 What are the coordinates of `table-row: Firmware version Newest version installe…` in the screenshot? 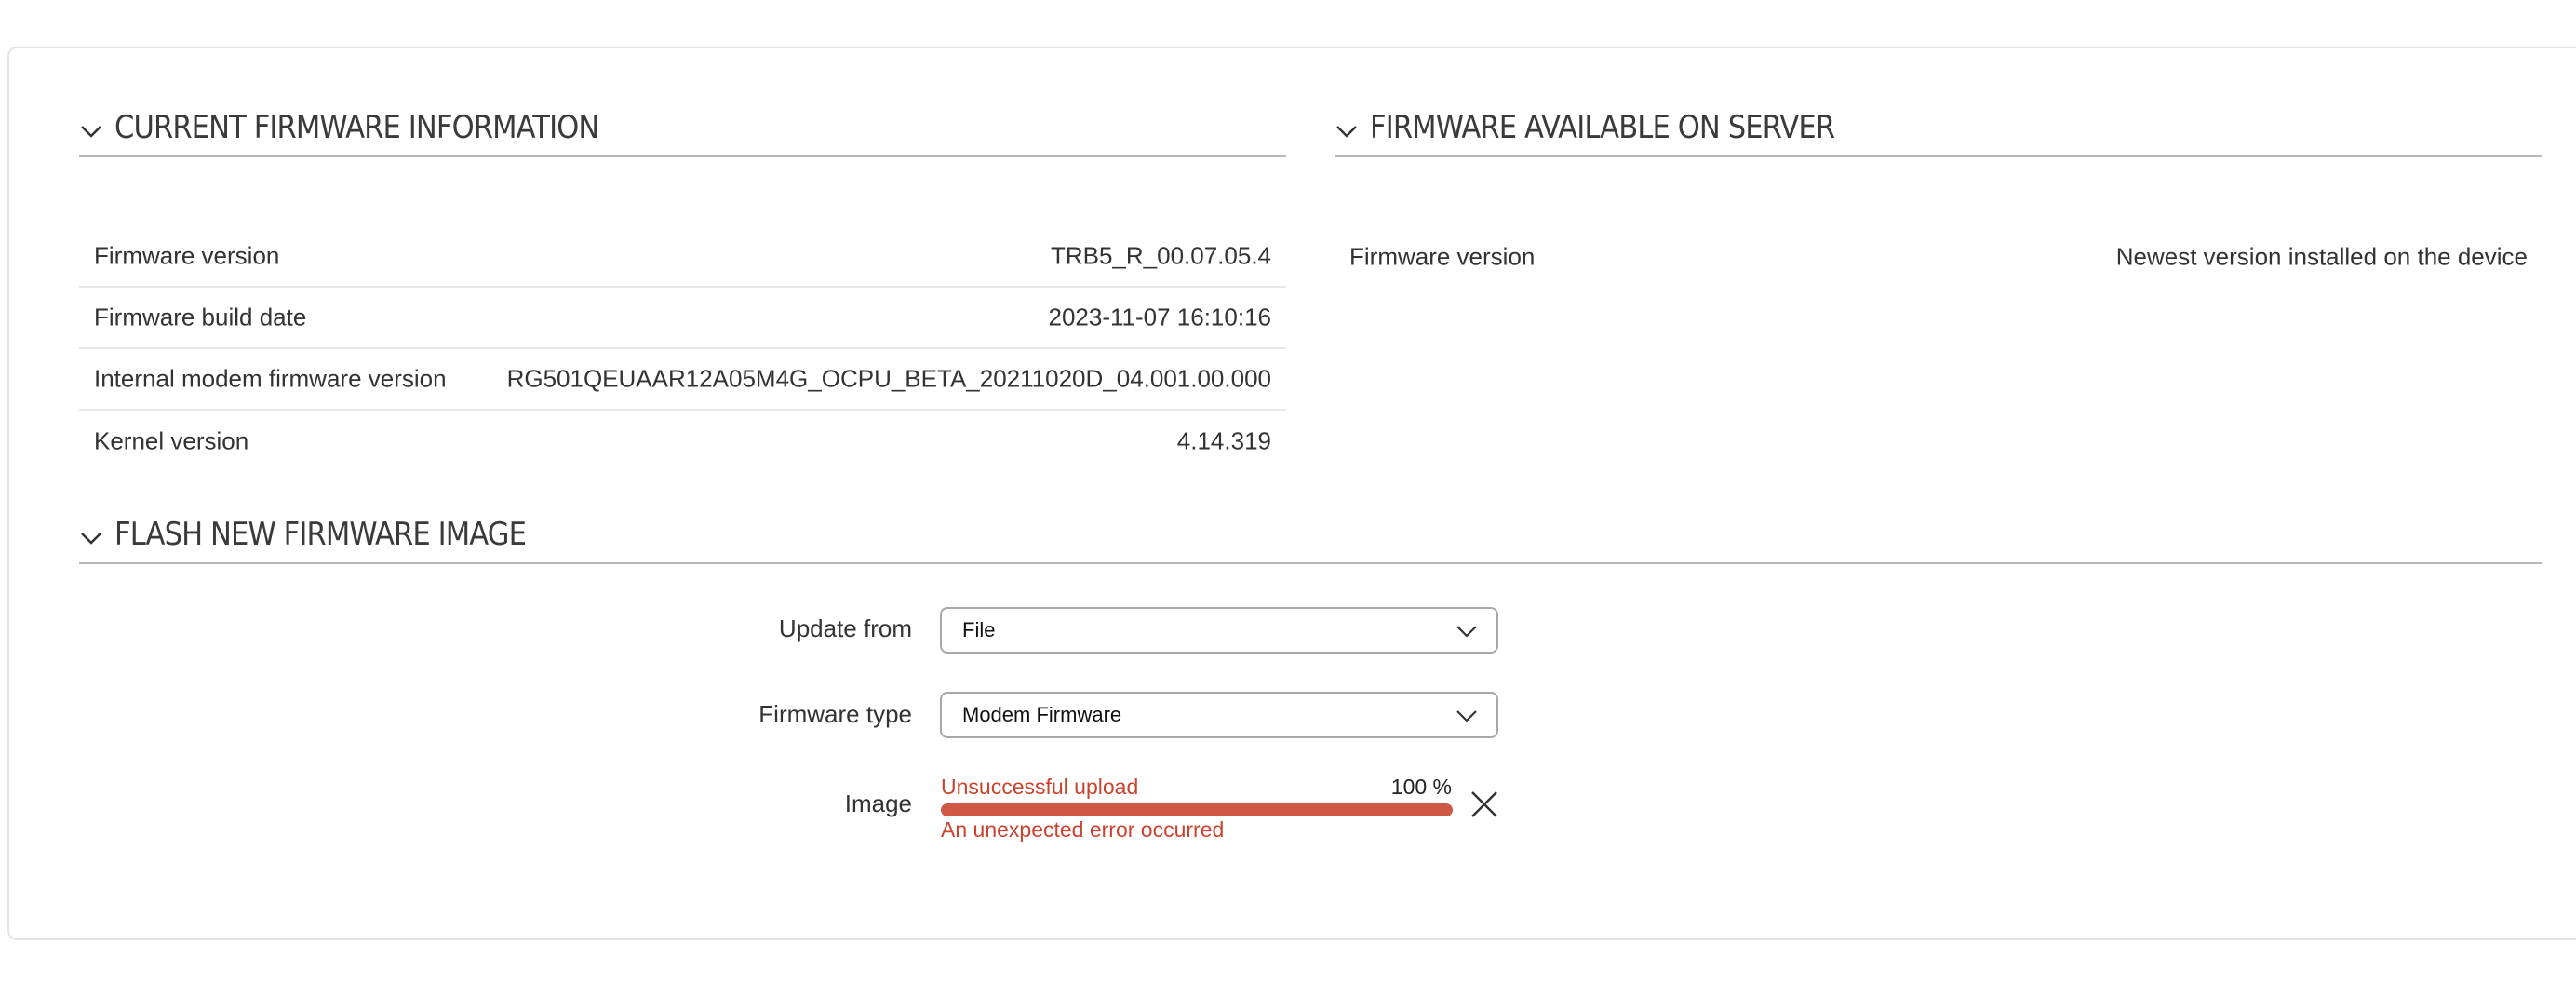 It's located at (1938, 257).